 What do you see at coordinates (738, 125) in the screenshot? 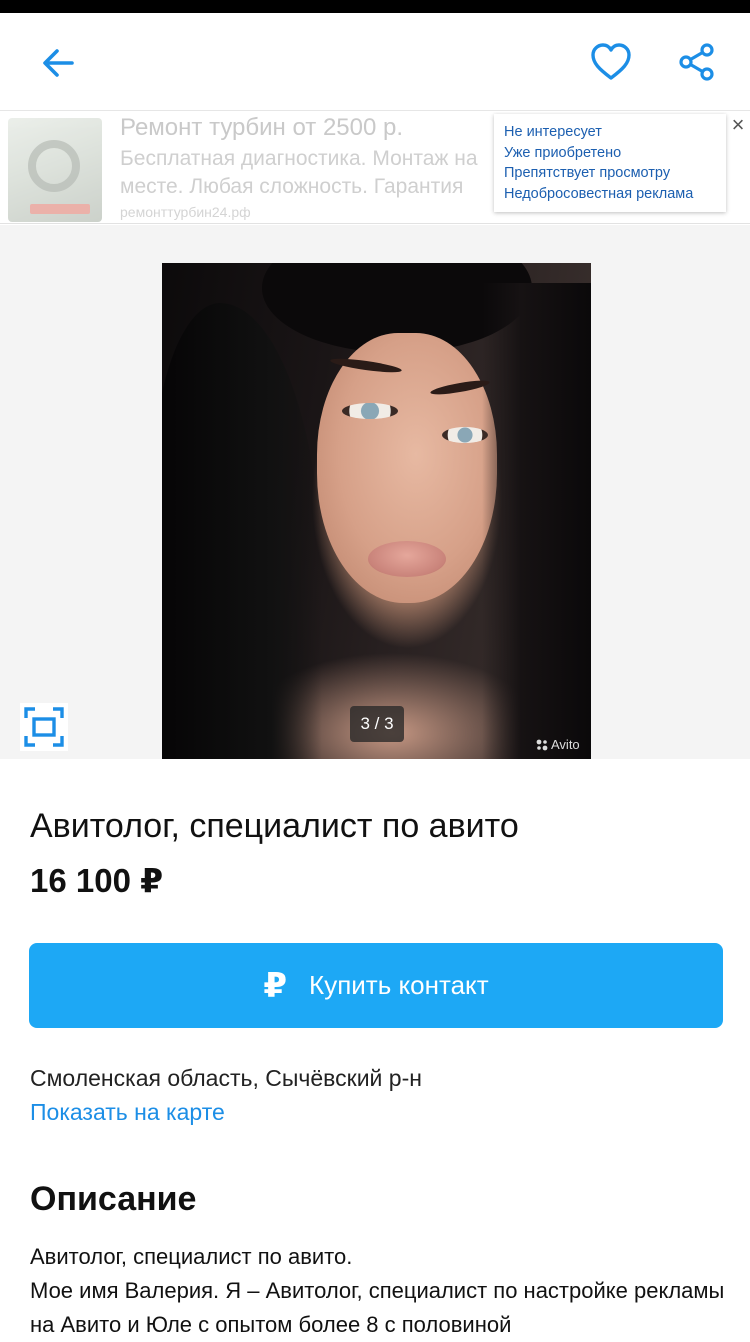
I see `close-icon: ×` at bounding box center [738, 125].